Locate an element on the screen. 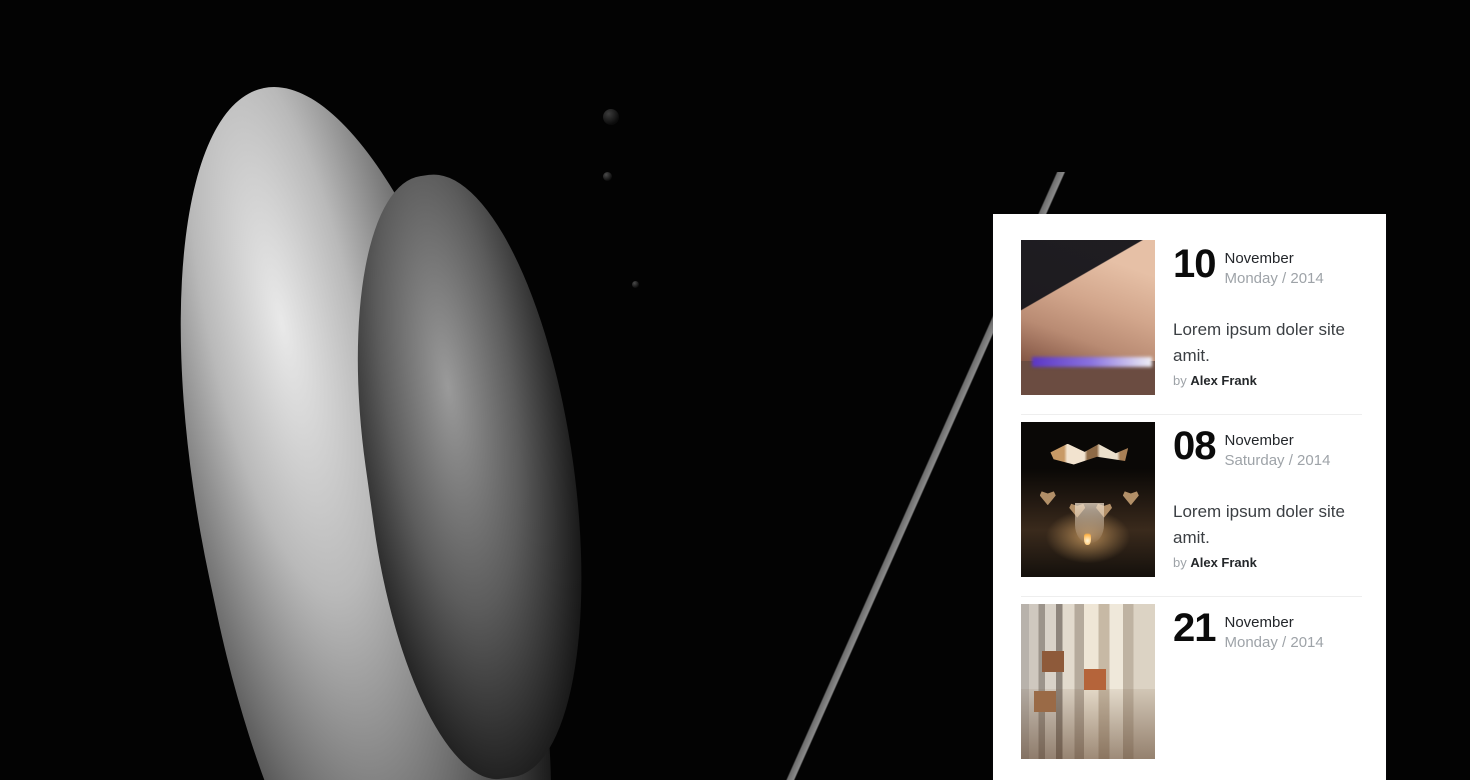 The image size is (1470, 780). news-dateline: 10 November Monday / 2014 is located at coordinates (1268, 266).